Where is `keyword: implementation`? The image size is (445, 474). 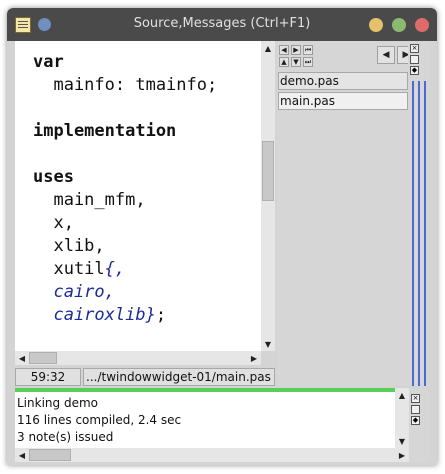
keyword: implementation is located at coordinates (105, 131).